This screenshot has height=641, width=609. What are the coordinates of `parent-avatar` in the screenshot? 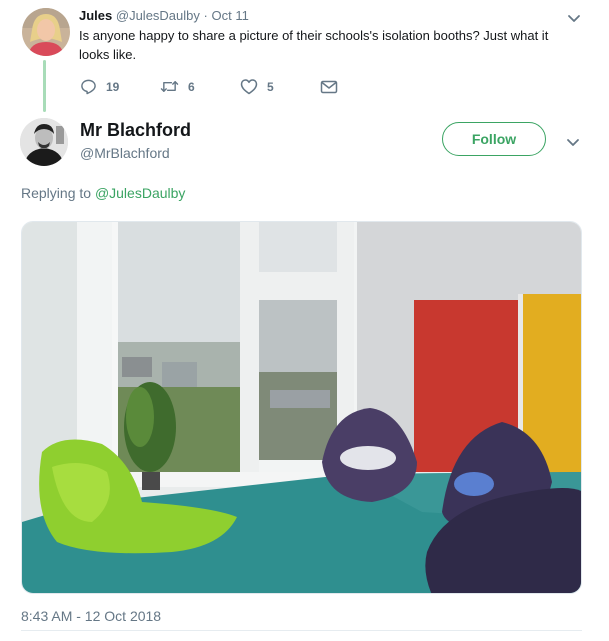 It's located at (46, 32).